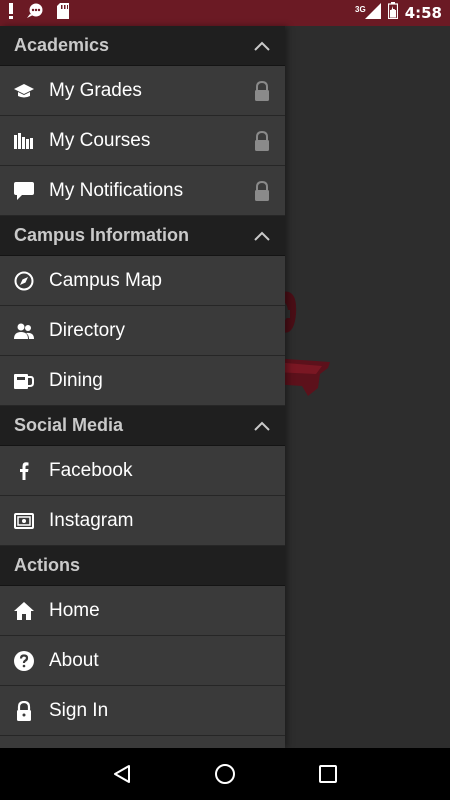 Image resolution: width=450 pixels, height=800 pixels. What do you see at coordinates (392, 13) in the screenshot?
I see `battery-icon` at bounding box center [392, 13].